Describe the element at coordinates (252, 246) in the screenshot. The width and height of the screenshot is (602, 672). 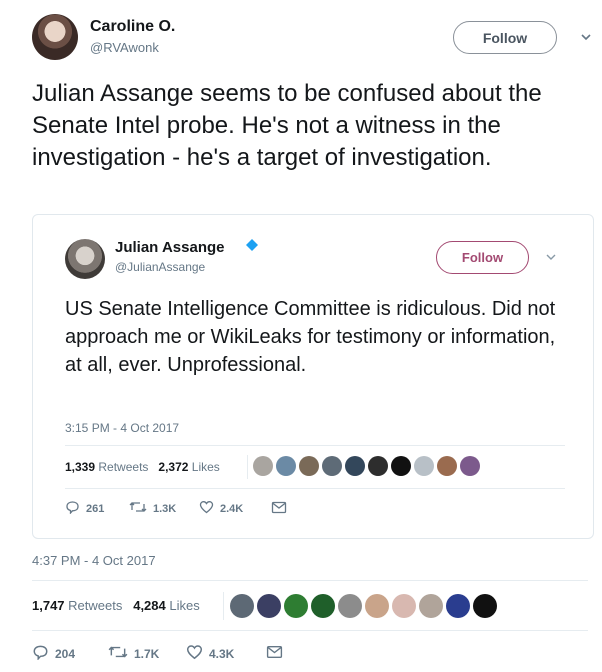
I see `verified-badge-icon` at that location.